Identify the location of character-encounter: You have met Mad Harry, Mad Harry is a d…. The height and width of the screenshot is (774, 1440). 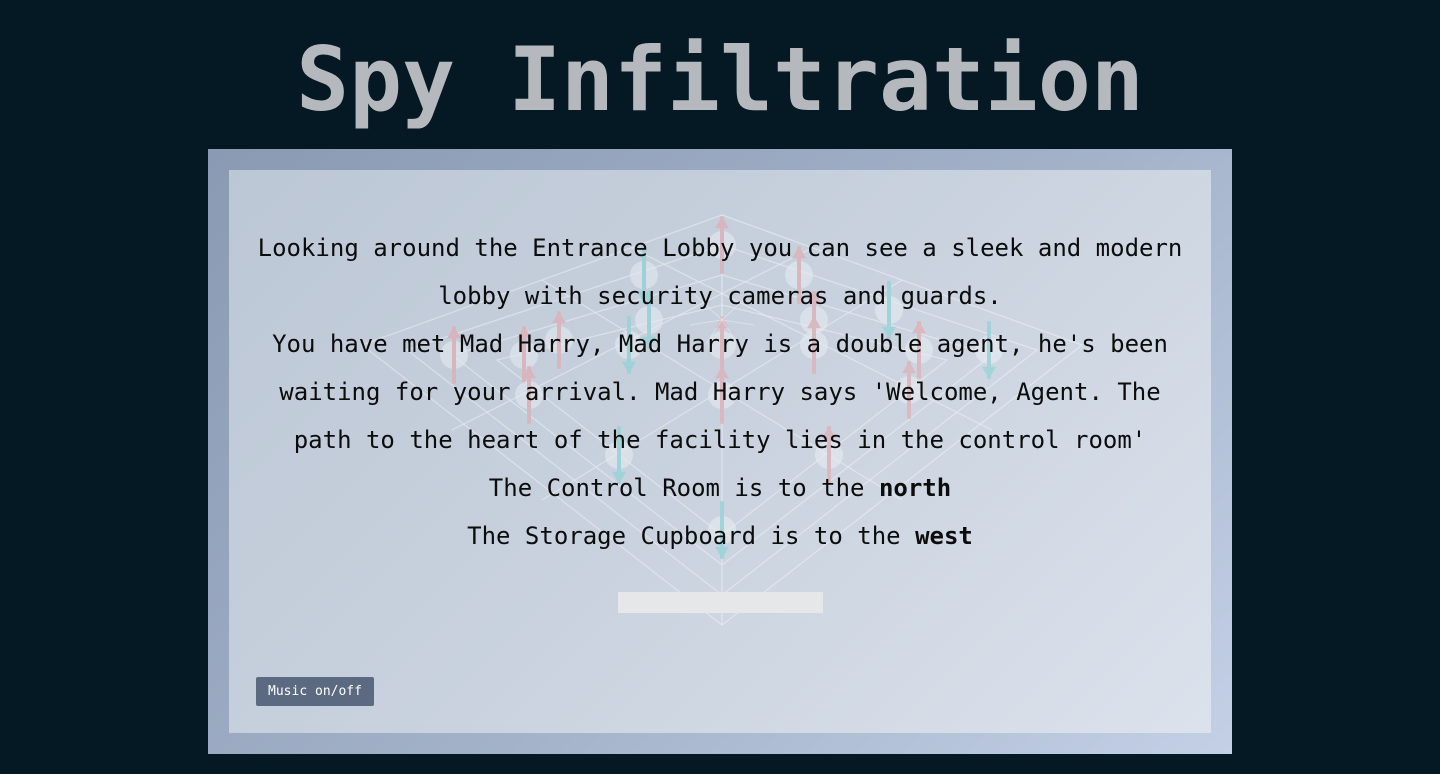
(720, 392).